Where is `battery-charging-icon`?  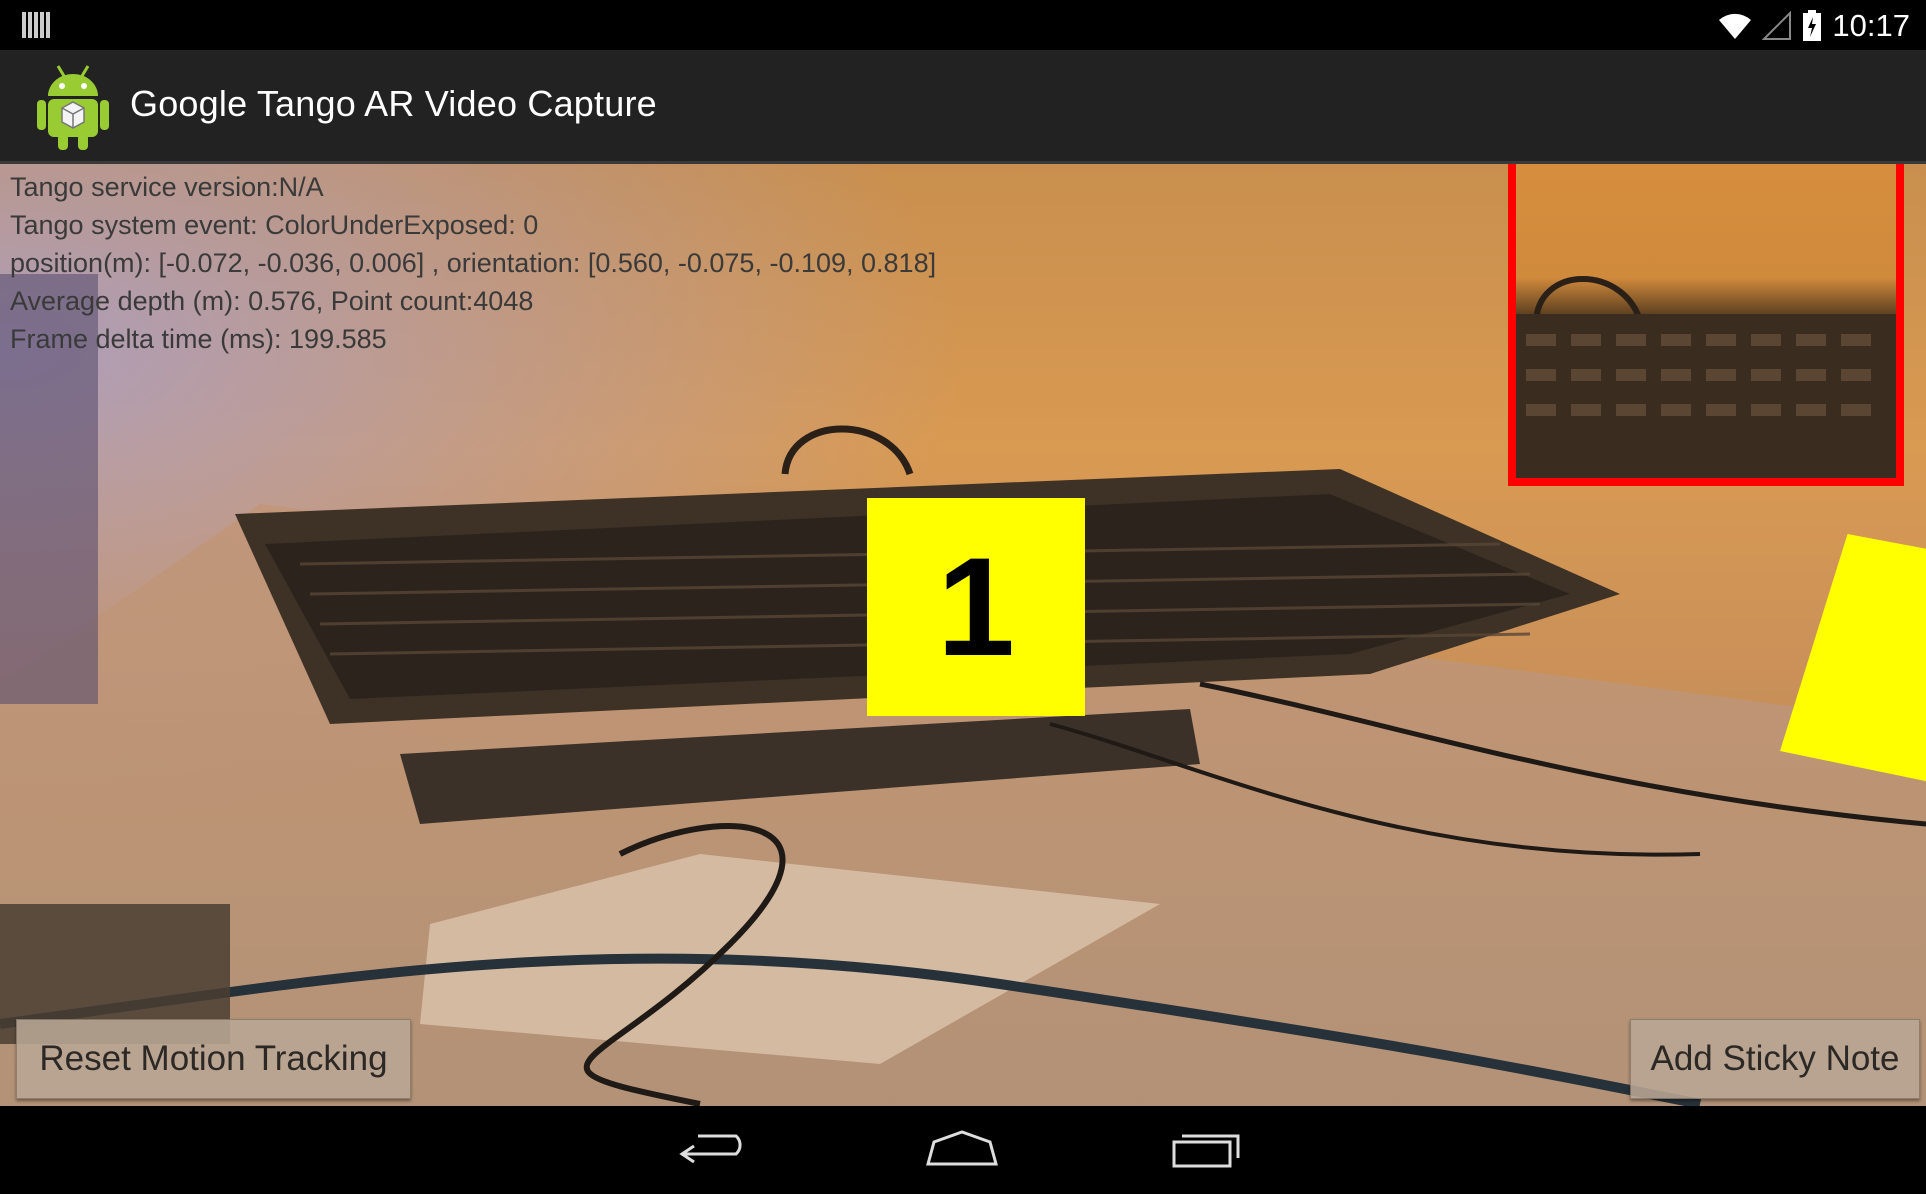 battery-charging-icon is located at coordinates (1812, 25).